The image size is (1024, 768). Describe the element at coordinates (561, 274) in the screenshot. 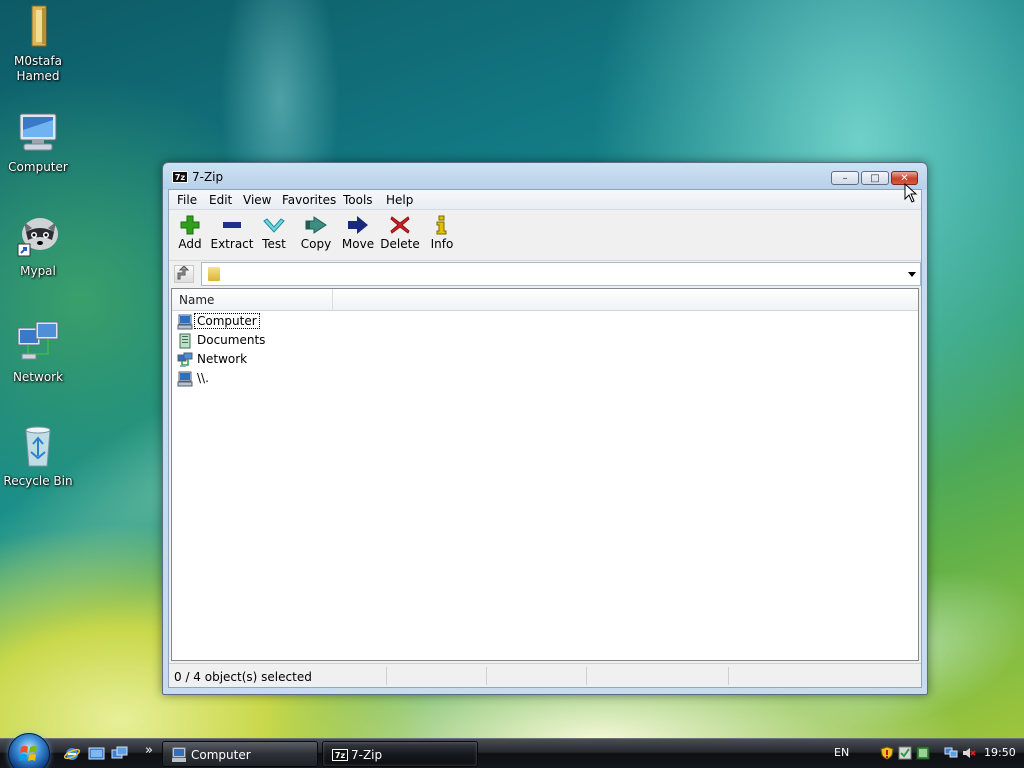

I see `address-input` at that location.